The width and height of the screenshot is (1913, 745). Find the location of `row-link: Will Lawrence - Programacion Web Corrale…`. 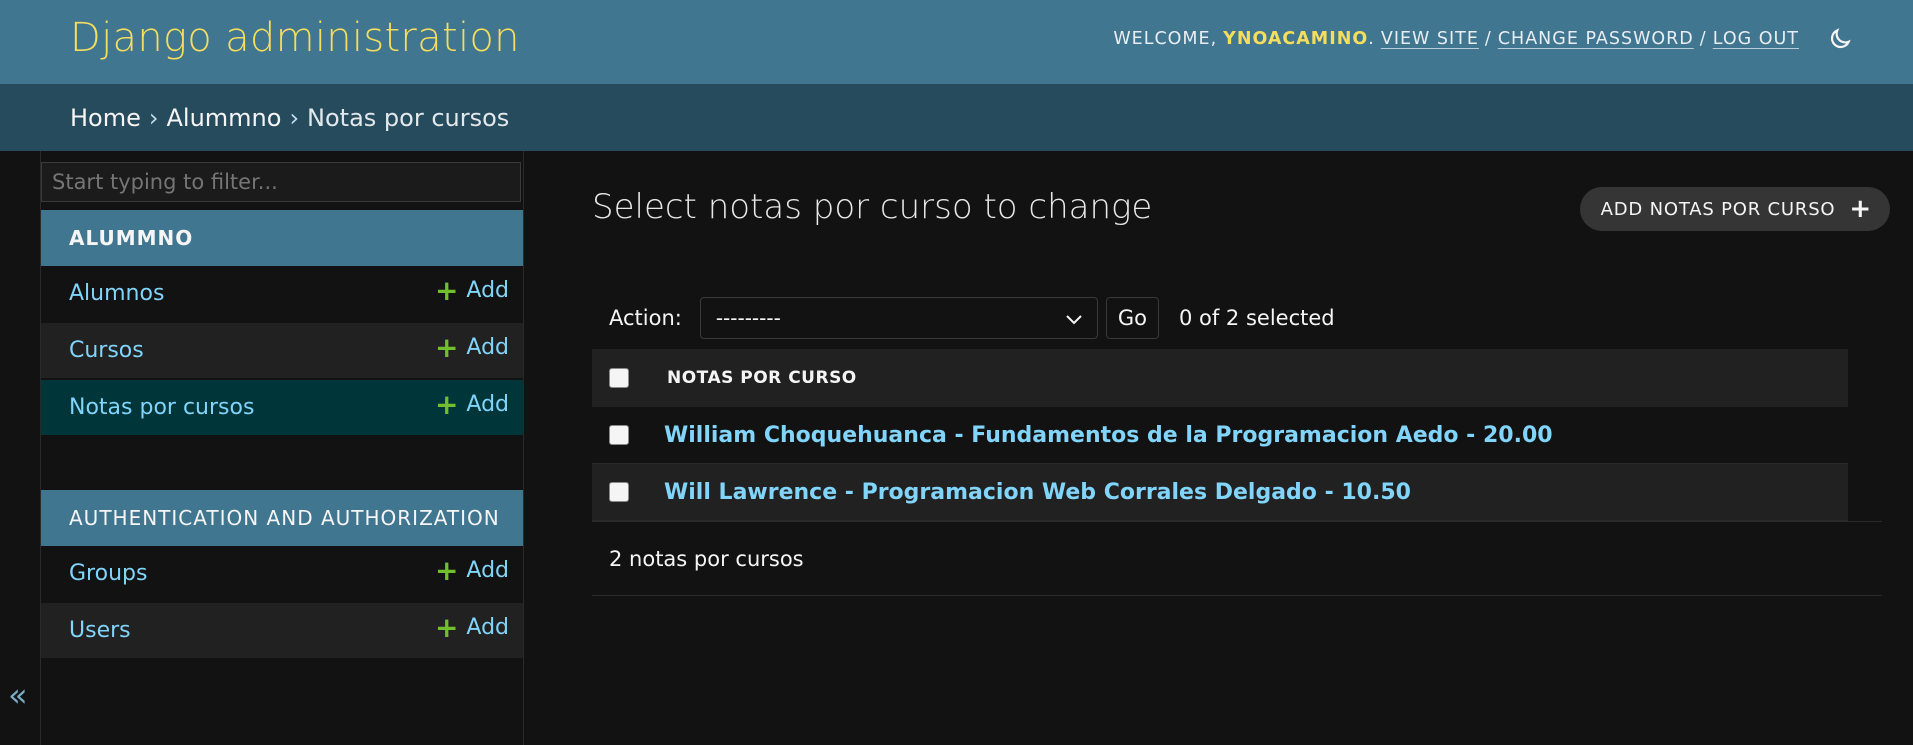

row-link: Will Lawrence - Programacion Web Corrale… is located at coordinates (1037, 492).